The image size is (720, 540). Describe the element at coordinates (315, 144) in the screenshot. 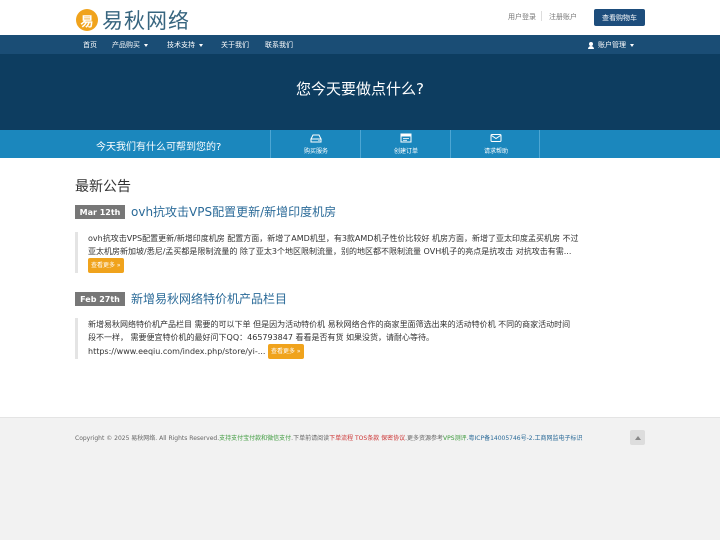

I see `buy-service-tile: 购买服务` at that location.